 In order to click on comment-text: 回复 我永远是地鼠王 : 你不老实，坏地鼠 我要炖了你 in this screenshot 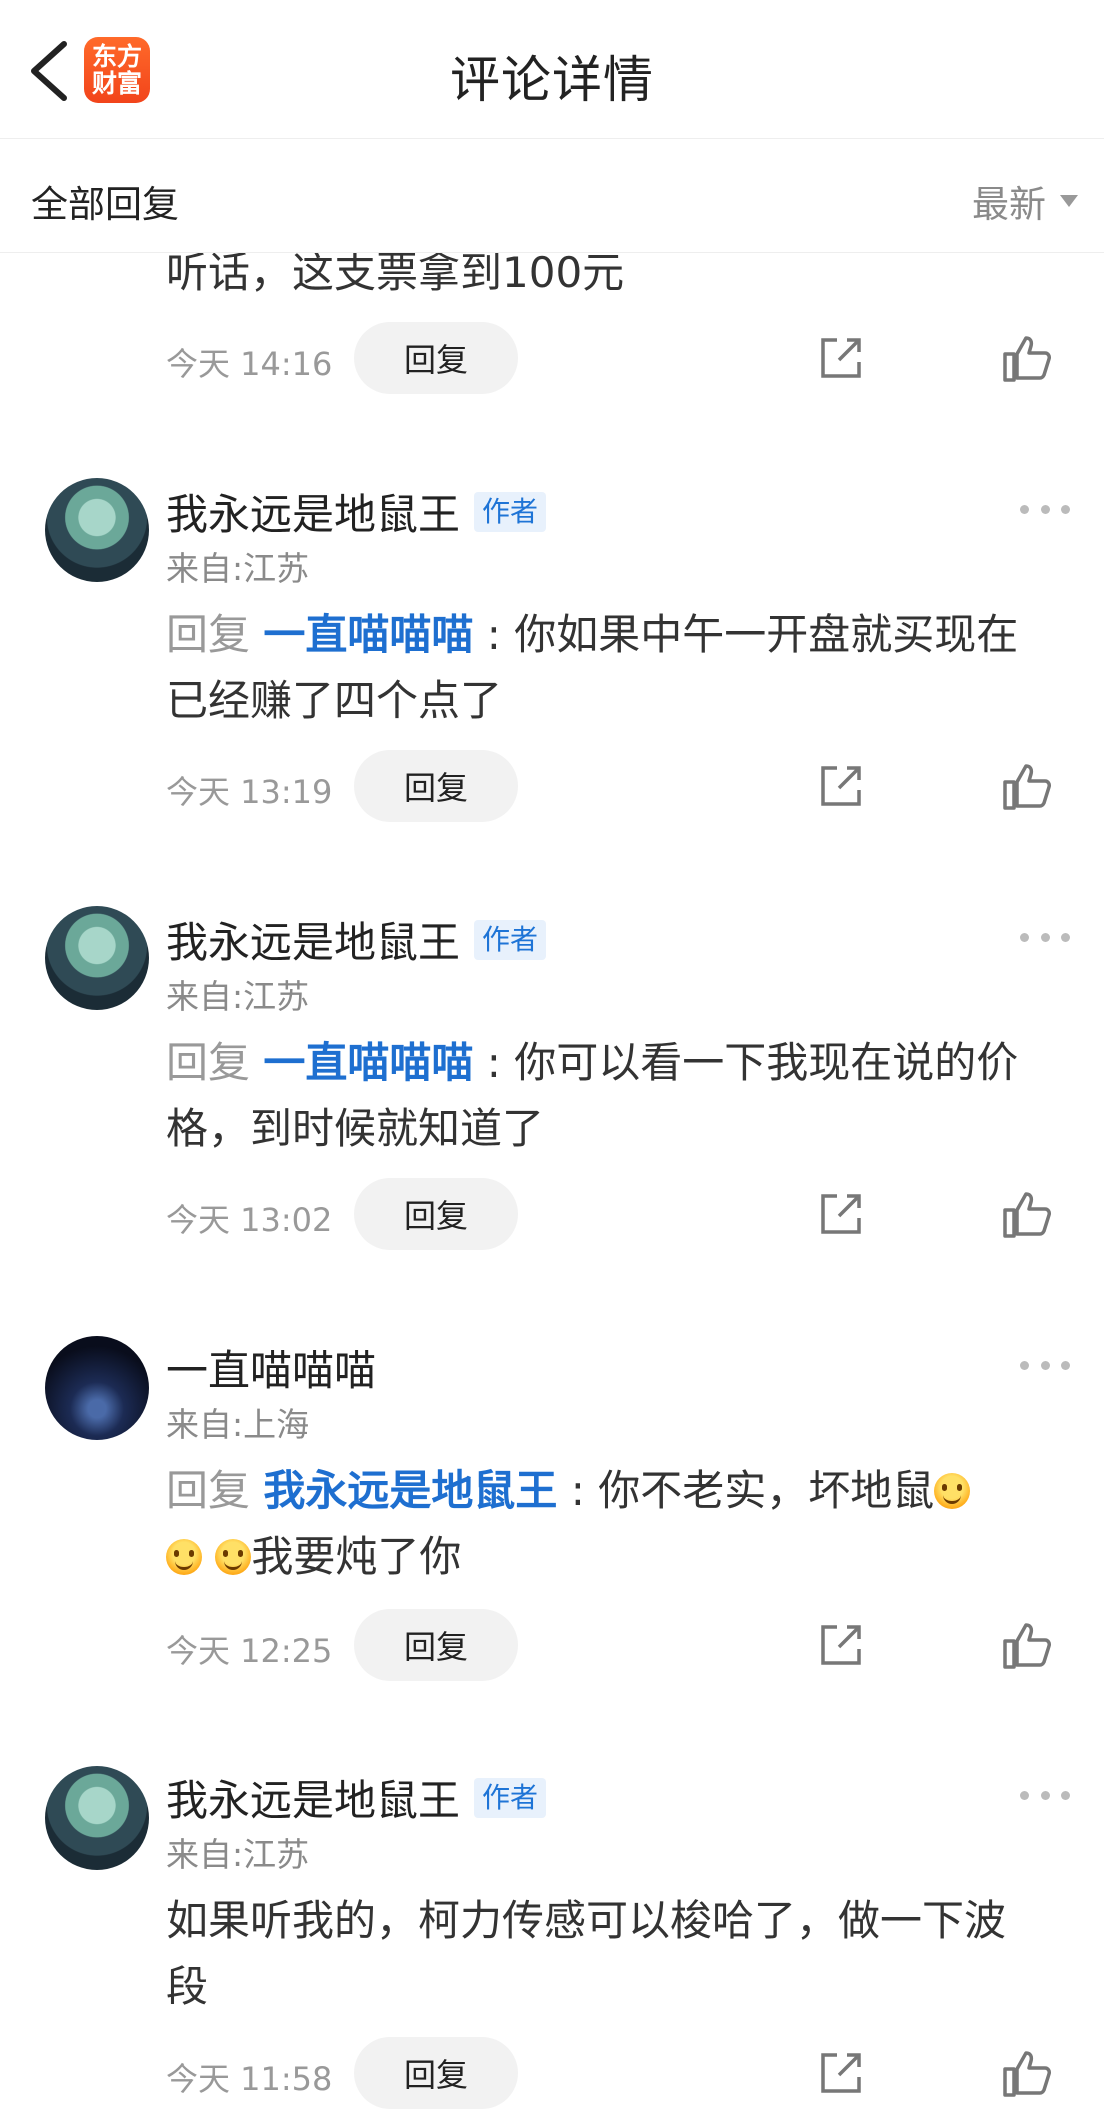, I will do `click(606, 1524)`.